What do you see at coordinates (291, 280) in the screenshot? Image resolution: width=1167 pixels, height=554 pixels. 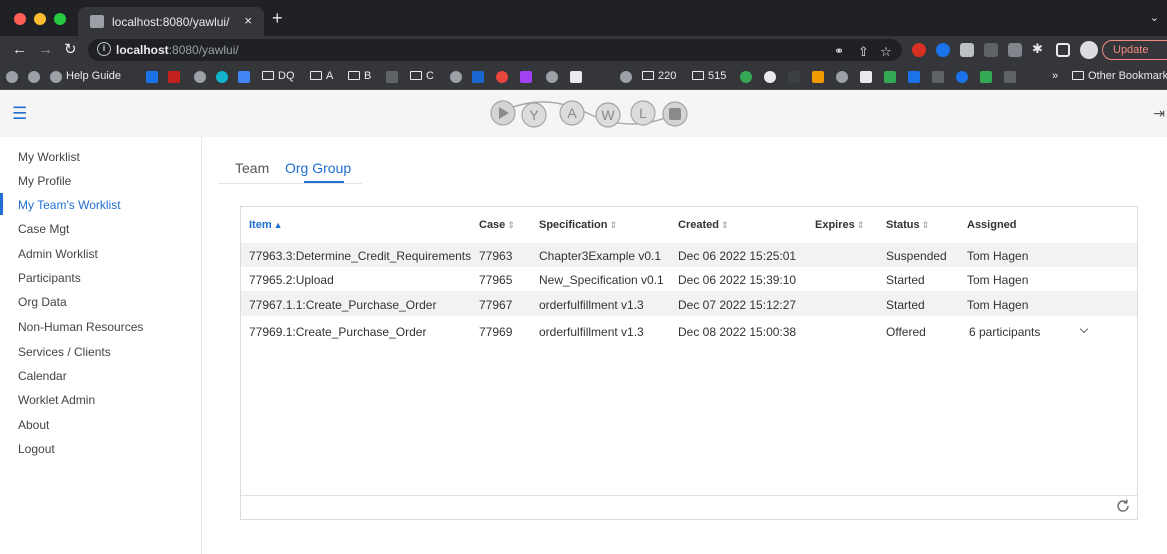 I see `cell-item: 77965.2:Upload` at bounding box center [291, 280].